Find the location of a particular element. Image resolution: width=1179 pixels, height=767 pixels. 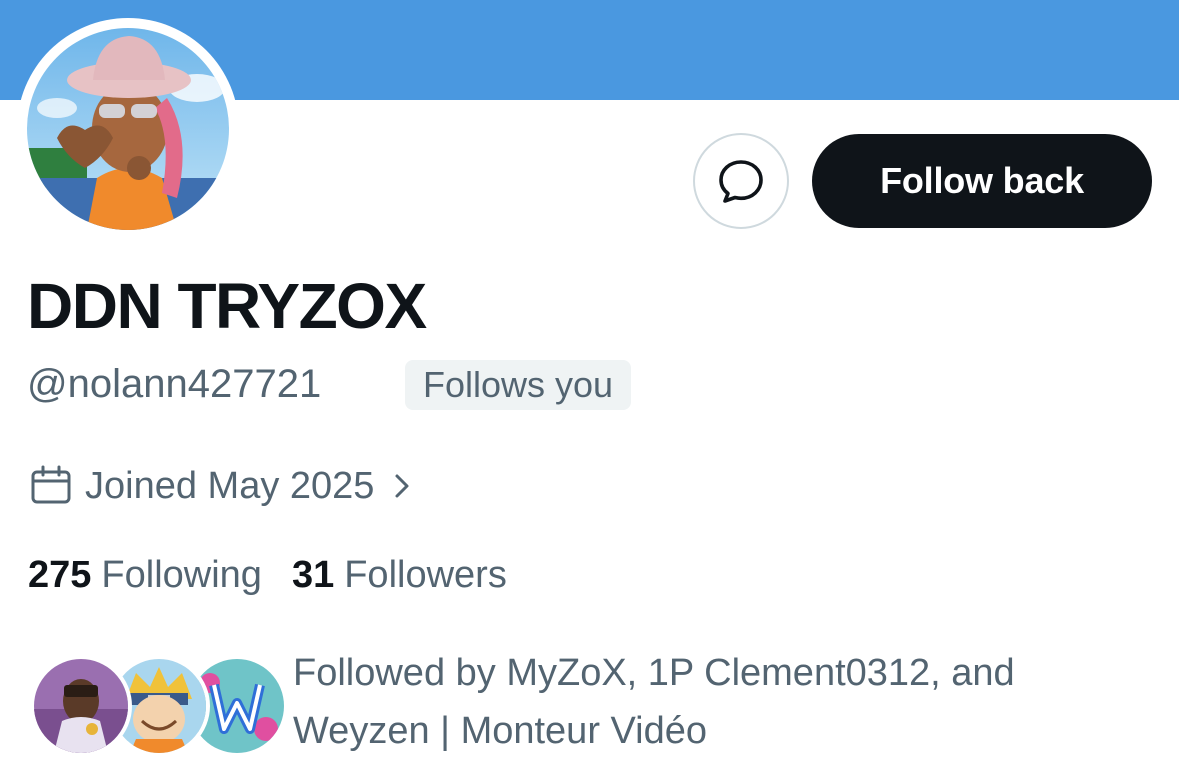

followed-by-line-1: Followed by MyZoX, 1P Clement0312, and is located at coordinates (654, 673).